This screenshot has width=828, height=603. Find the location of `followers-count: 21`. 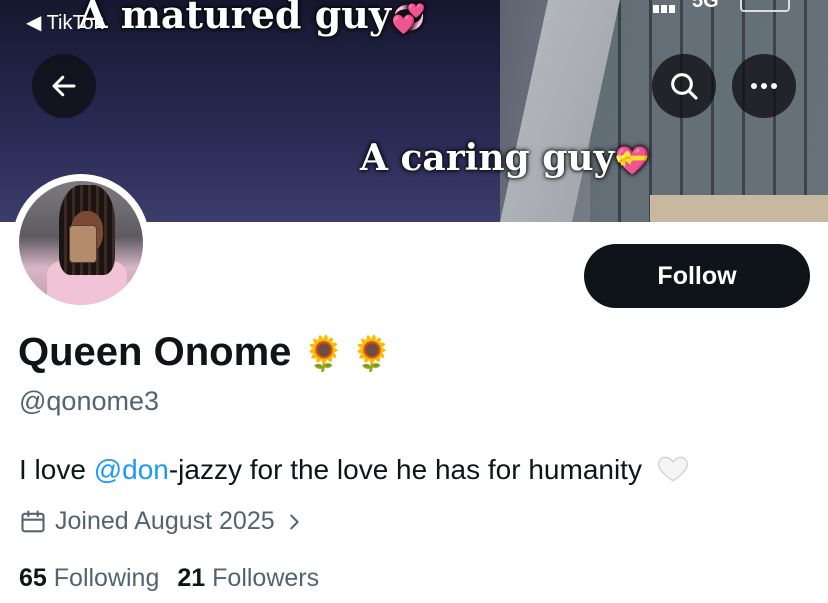

followers-count: 21 is located at coordinates (191, 578).